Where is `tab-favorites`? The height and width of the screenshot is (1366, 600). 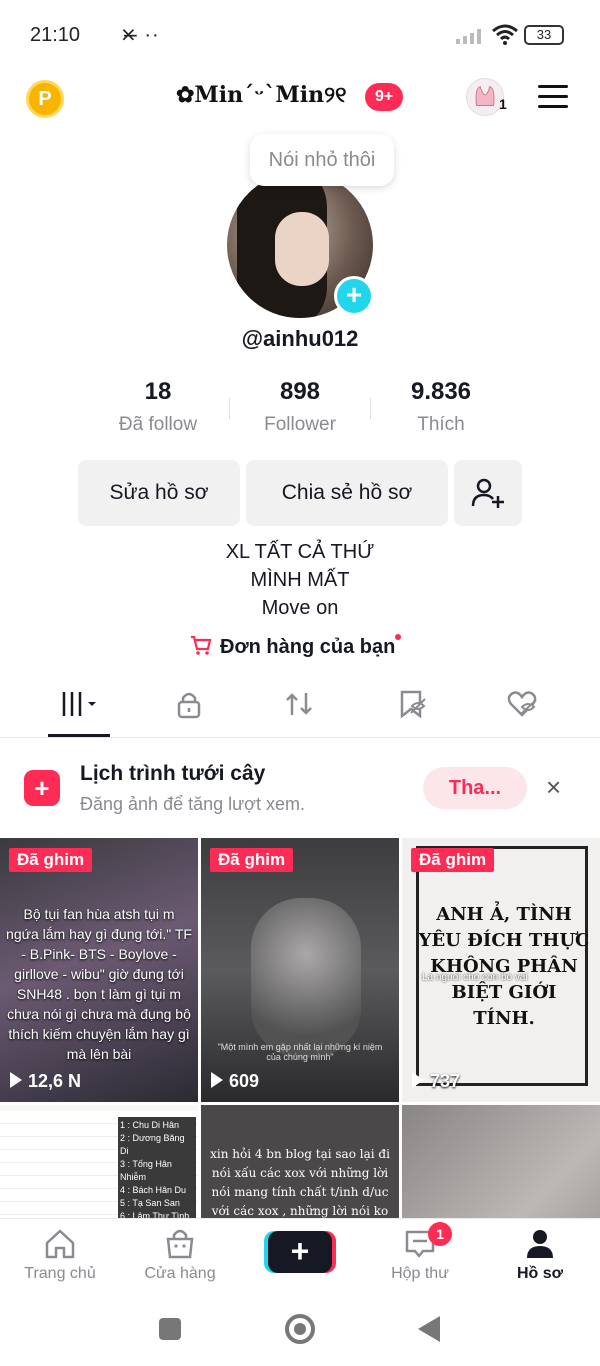
tab-favorites is located at coordinates (412, 708).